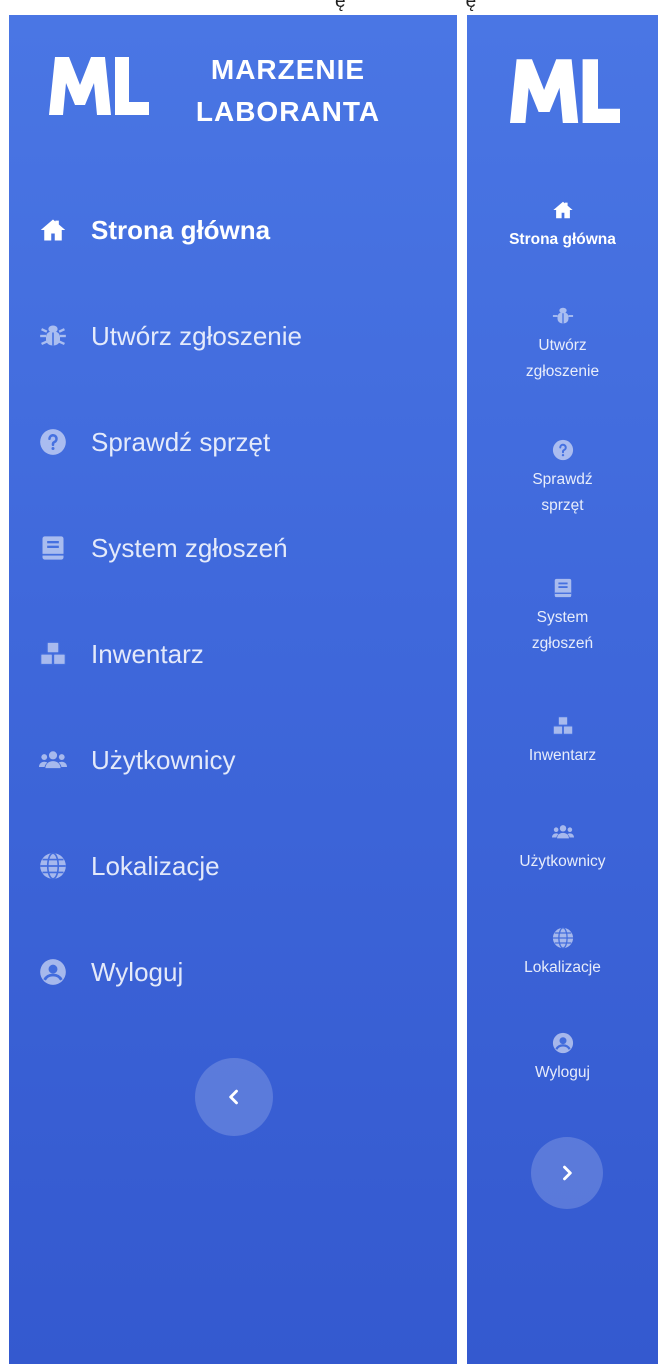  I want to click on sidebar-item-label-line2: zgłoszenie, so click(562, 371).